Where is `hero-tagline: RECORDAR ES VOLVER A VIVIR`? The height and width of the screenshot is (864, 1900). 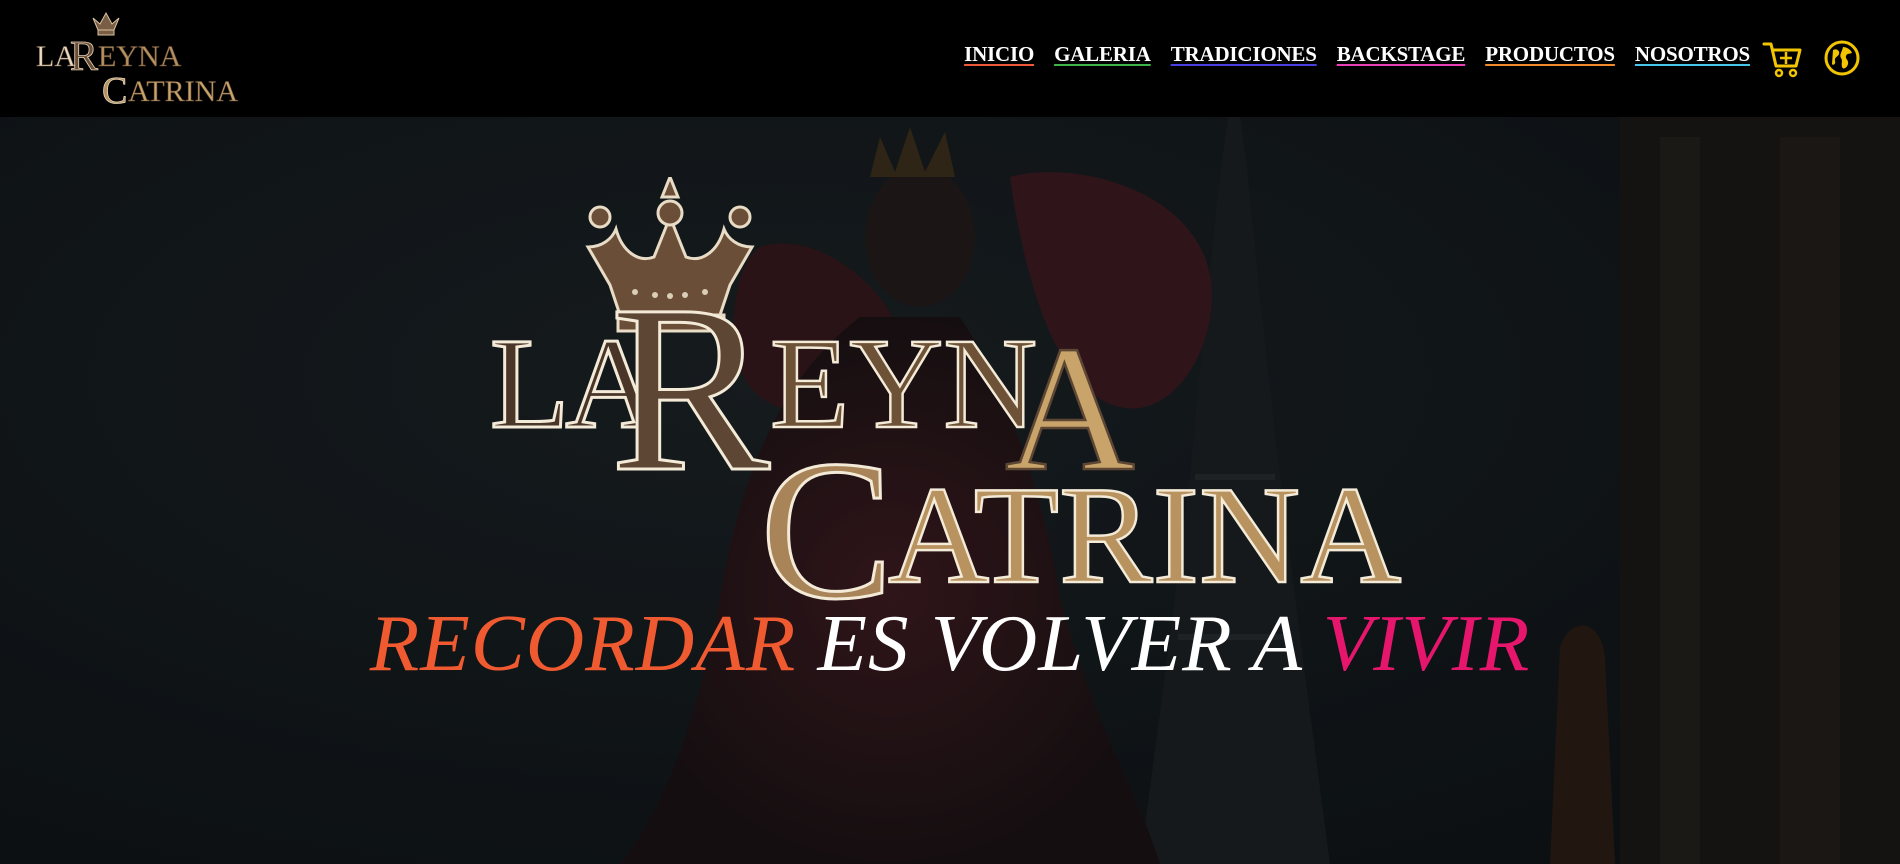
hero-tagline: RECORDAR ES VOLVER A VIVIR is located at coordinates (950, 643).